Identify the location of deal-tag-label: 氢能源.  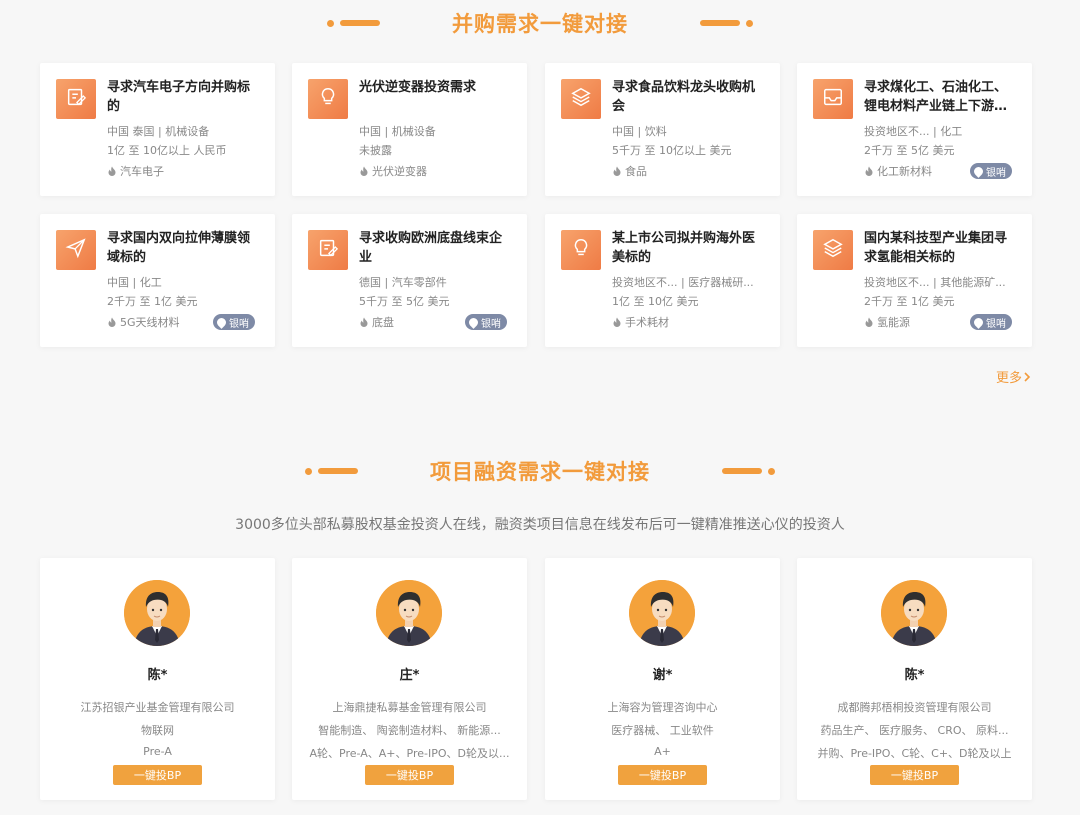
(893, 322).